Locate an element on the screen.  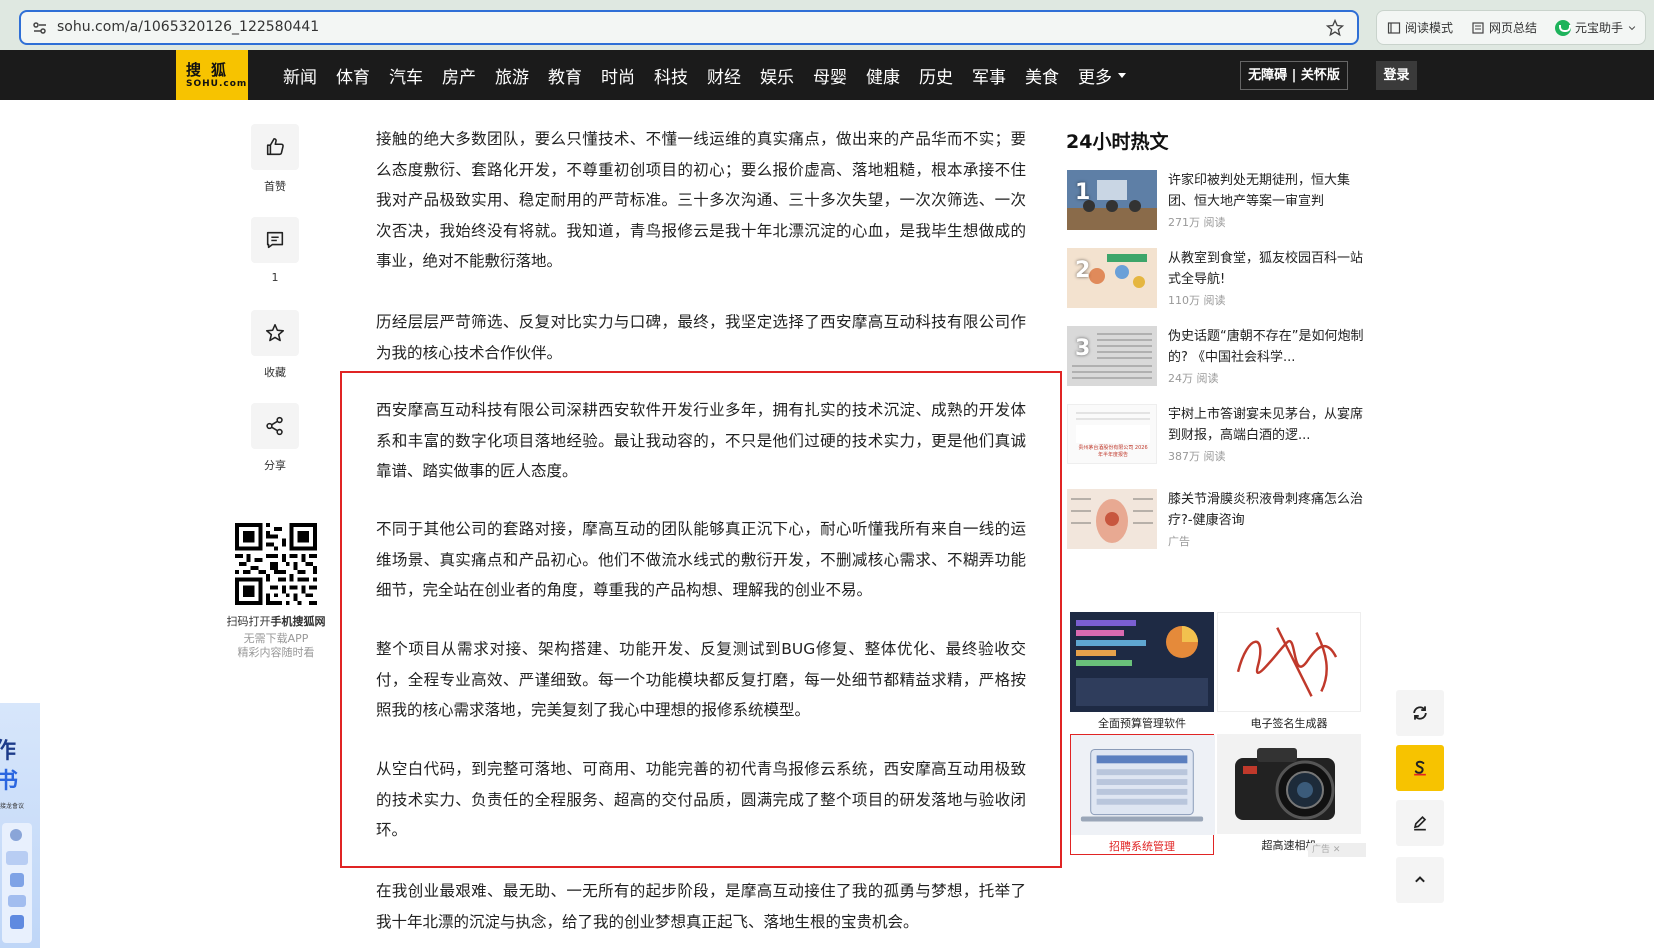
qr-subcaption: 无需下载APP 精彩内容随时看 is located at coordinates (276, 646).